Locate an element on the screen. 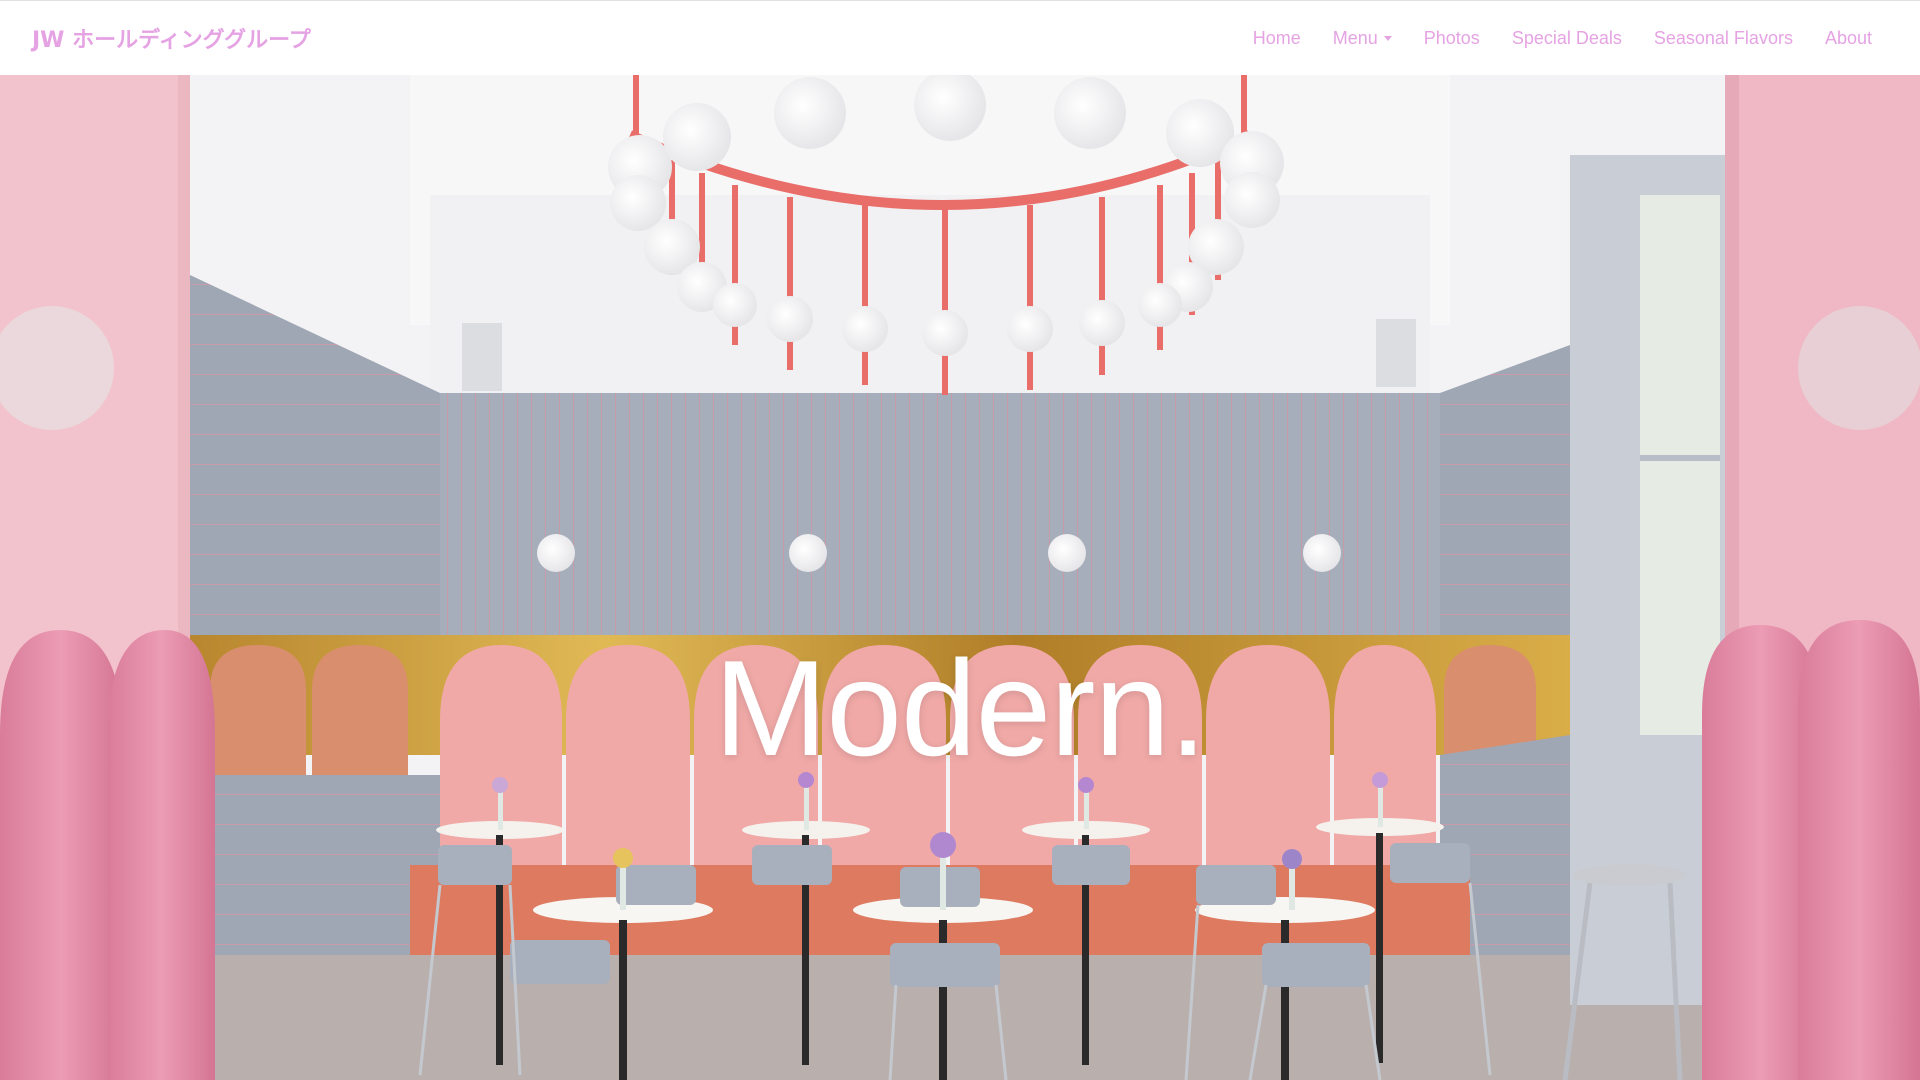 Image resolution: width=1920 pixels, height=1080 pixels. nav-link-about: About is located at coordinates (1848, 38).